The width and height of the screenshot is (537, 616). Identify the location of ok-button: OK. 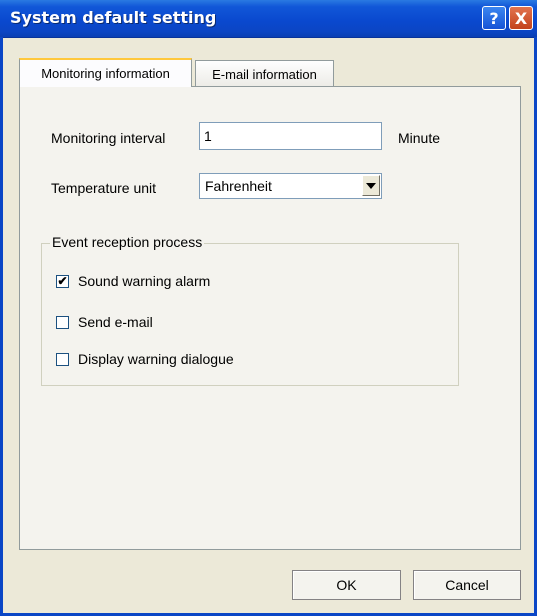
(346, 585).